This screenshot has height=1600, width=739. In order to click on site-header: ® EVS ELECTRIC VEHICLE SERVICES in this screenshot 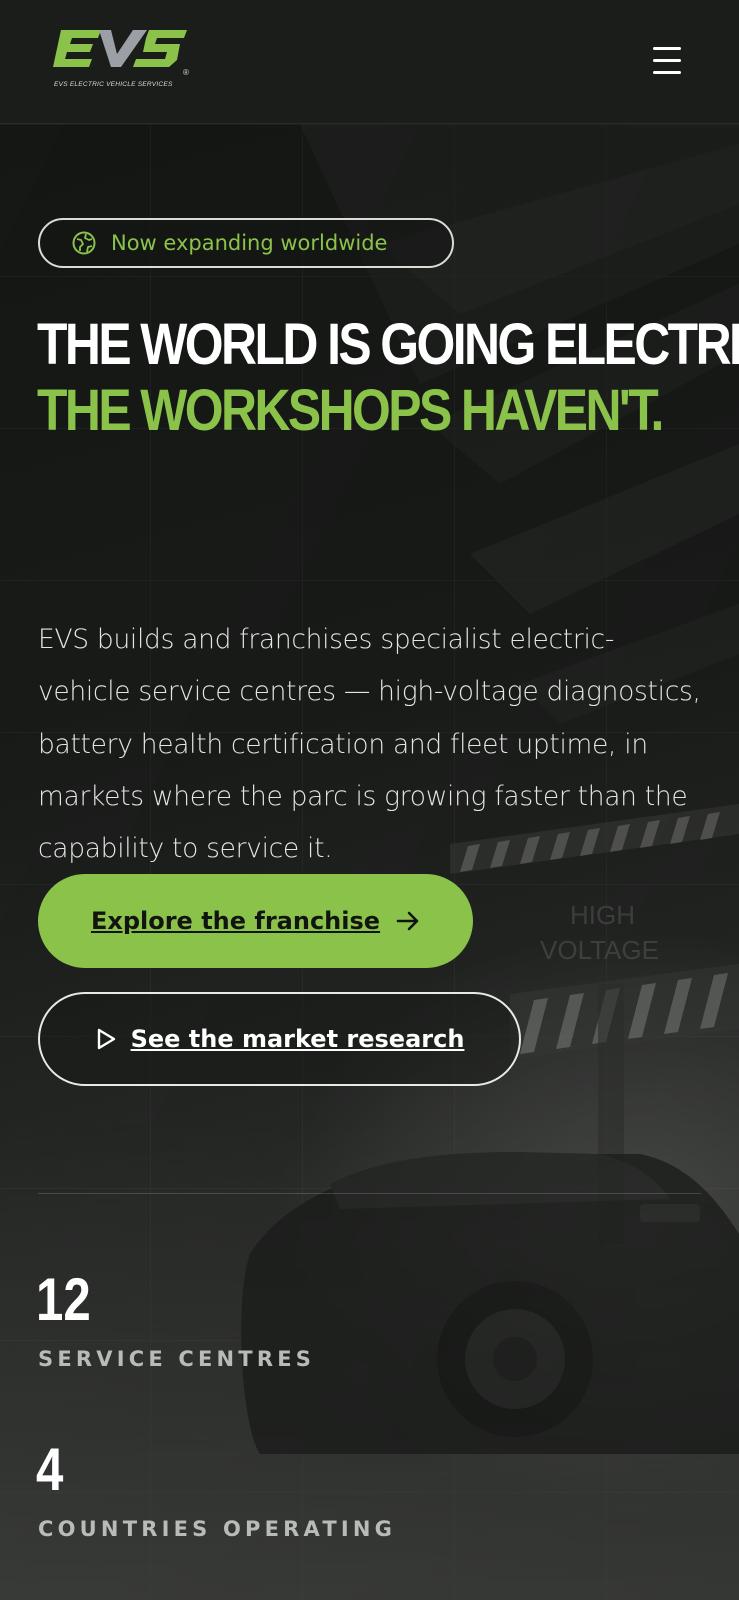, I will do `click(369, 62)`.